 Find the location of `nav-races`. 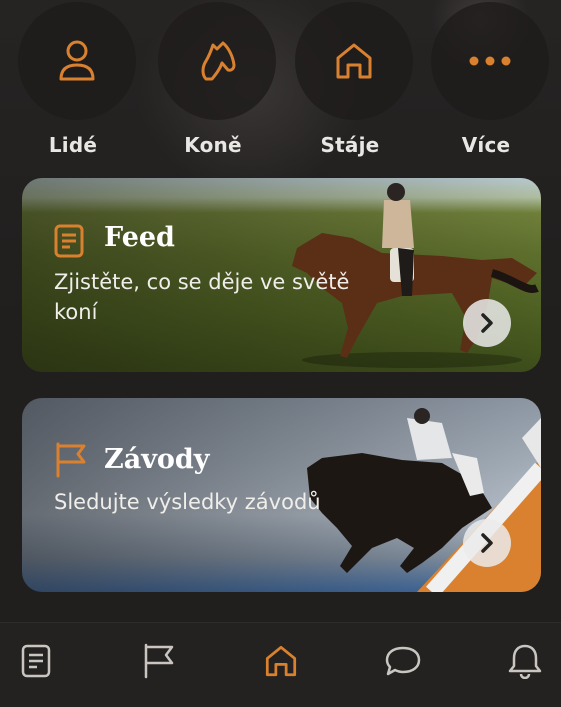

nav-races is located at coordinates (159, 661).